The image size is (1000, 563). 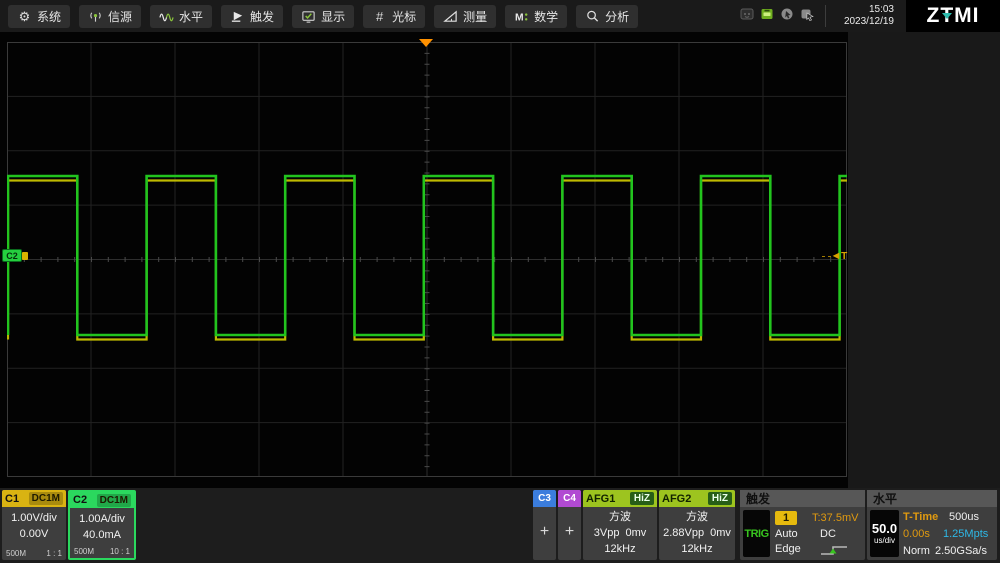 What do you see at coordinates (953, 16) in the screenshot?
I see `brand-logo-box: Z T MI` at bounding box center [953, 16].